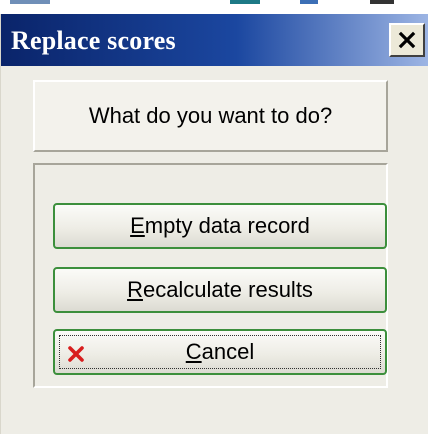  I want to click on question-text: What do you want to do?, so click(210, 115).